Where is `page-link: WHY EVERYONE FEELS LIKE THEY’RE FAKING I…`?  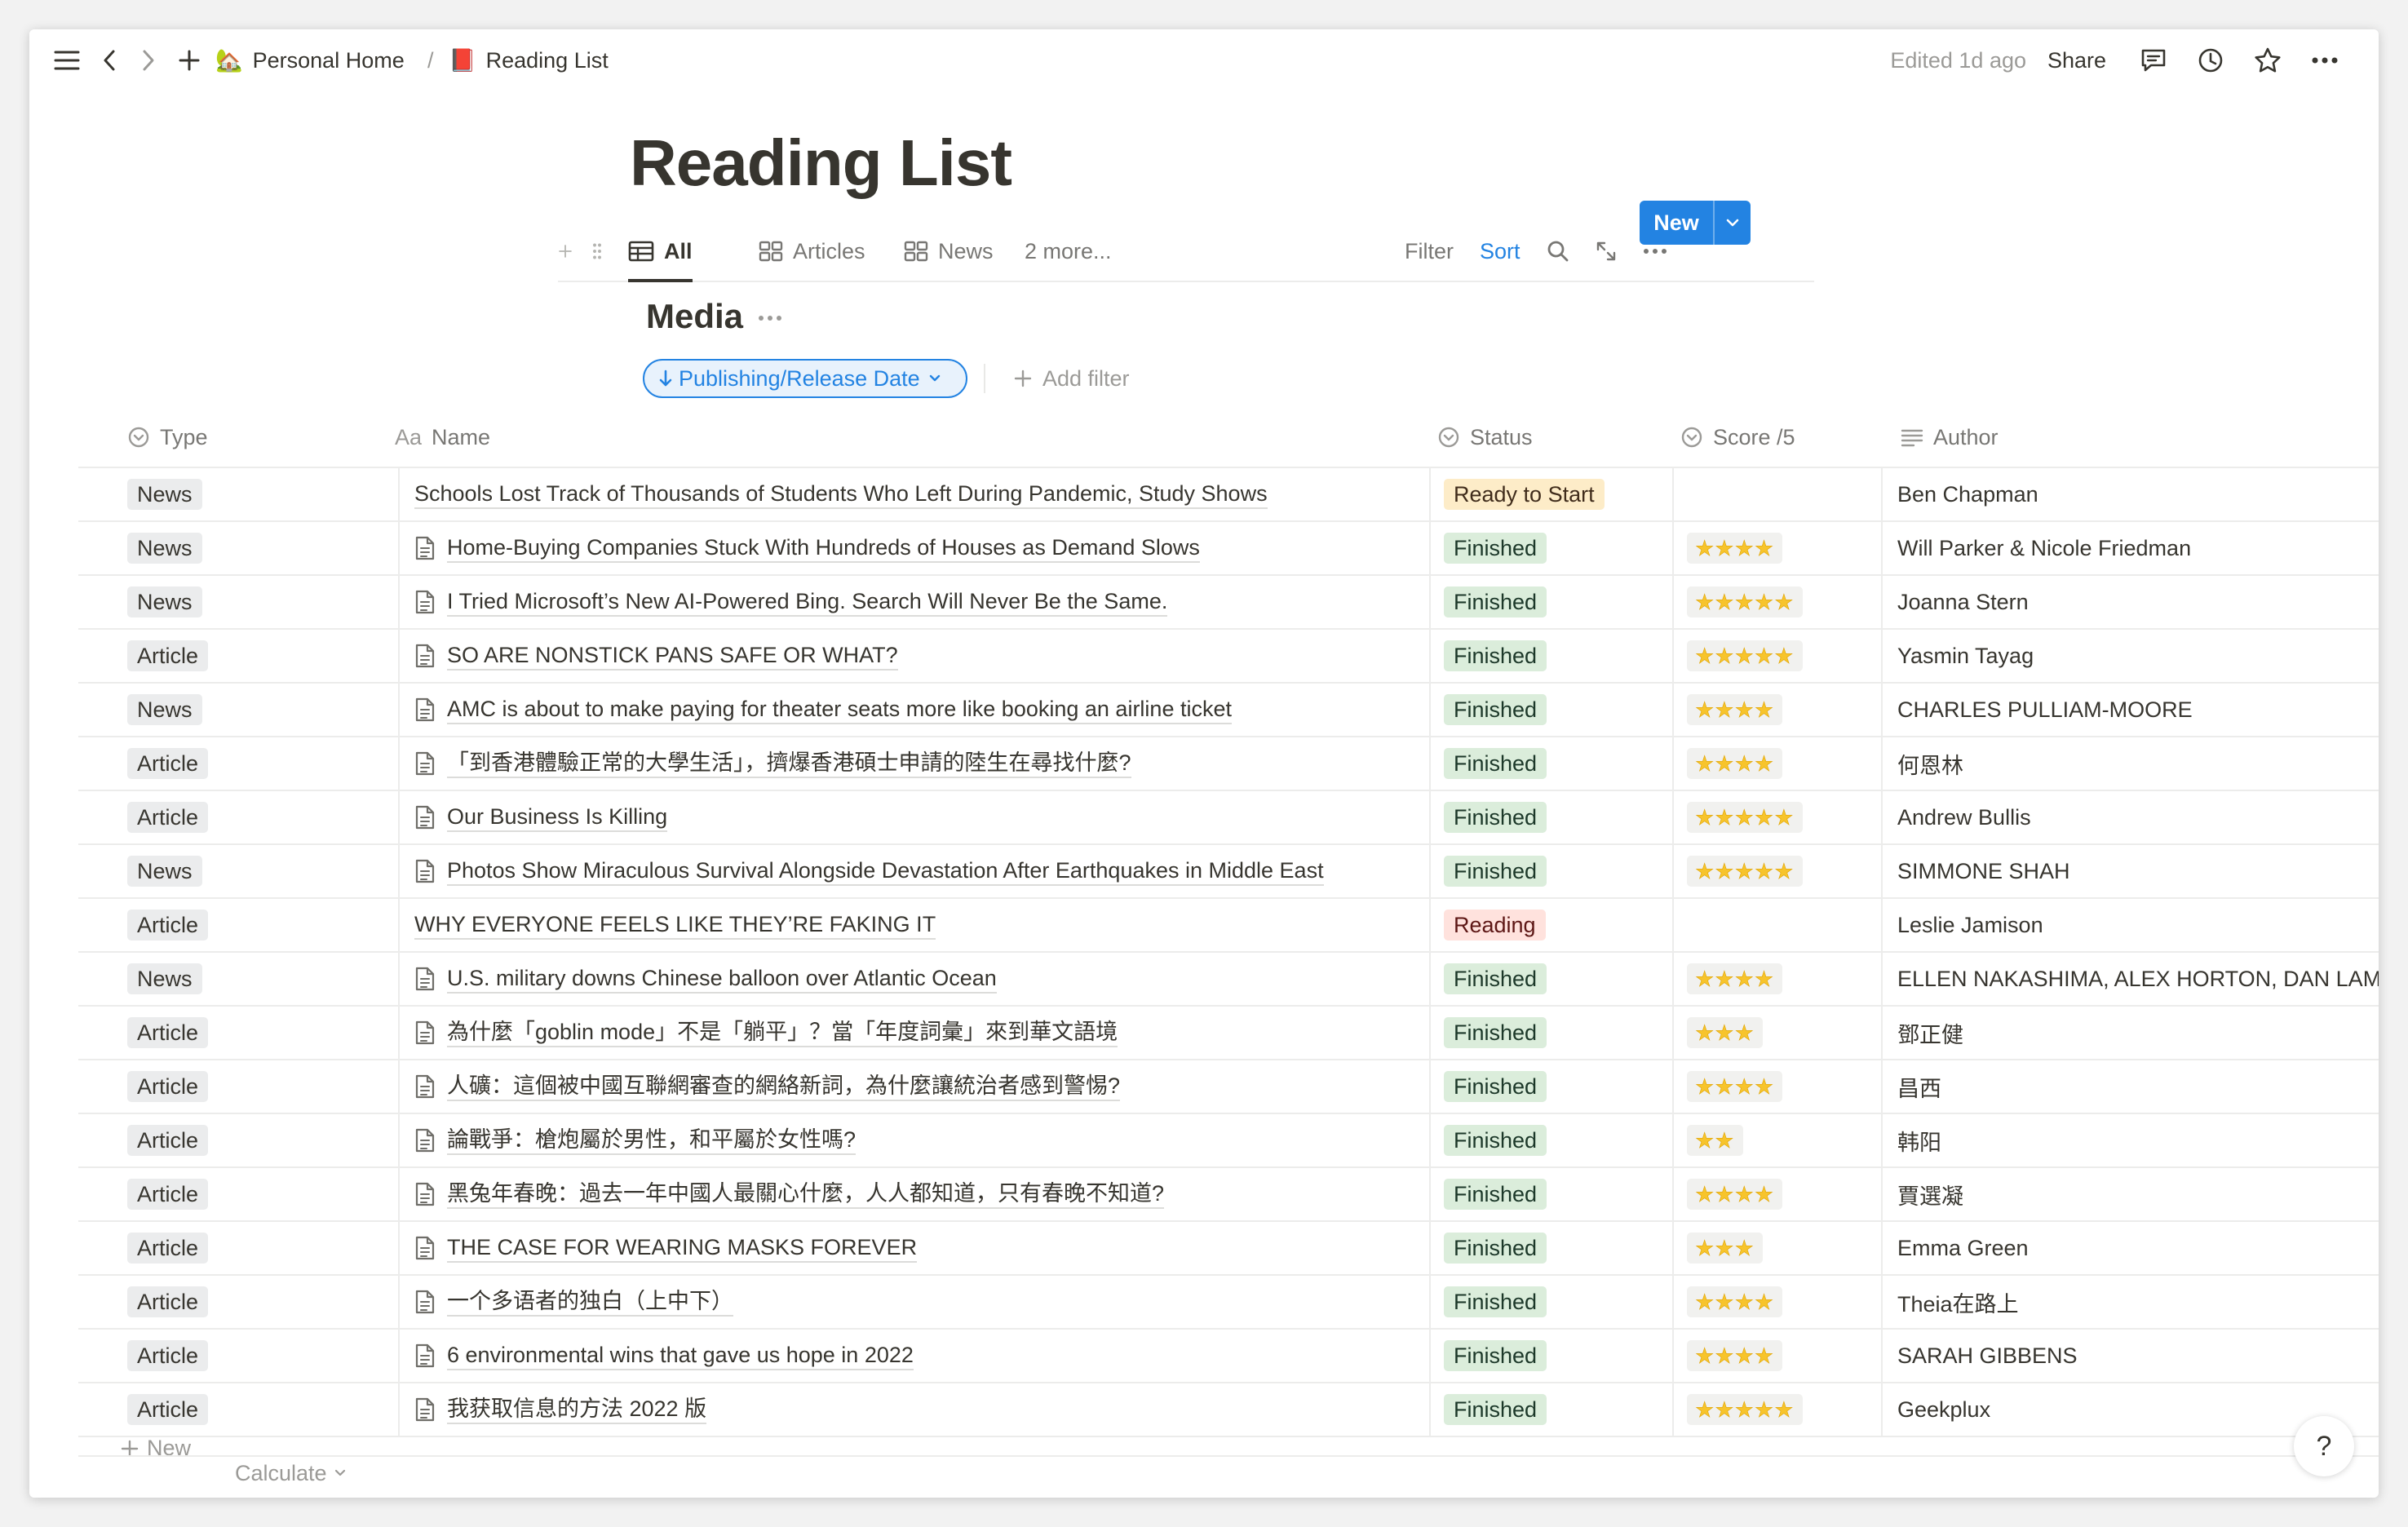 page-link: WHY EVERYONE FEELS LIKE THEY’RE FAKING I… is located at coordinates (675, 925).